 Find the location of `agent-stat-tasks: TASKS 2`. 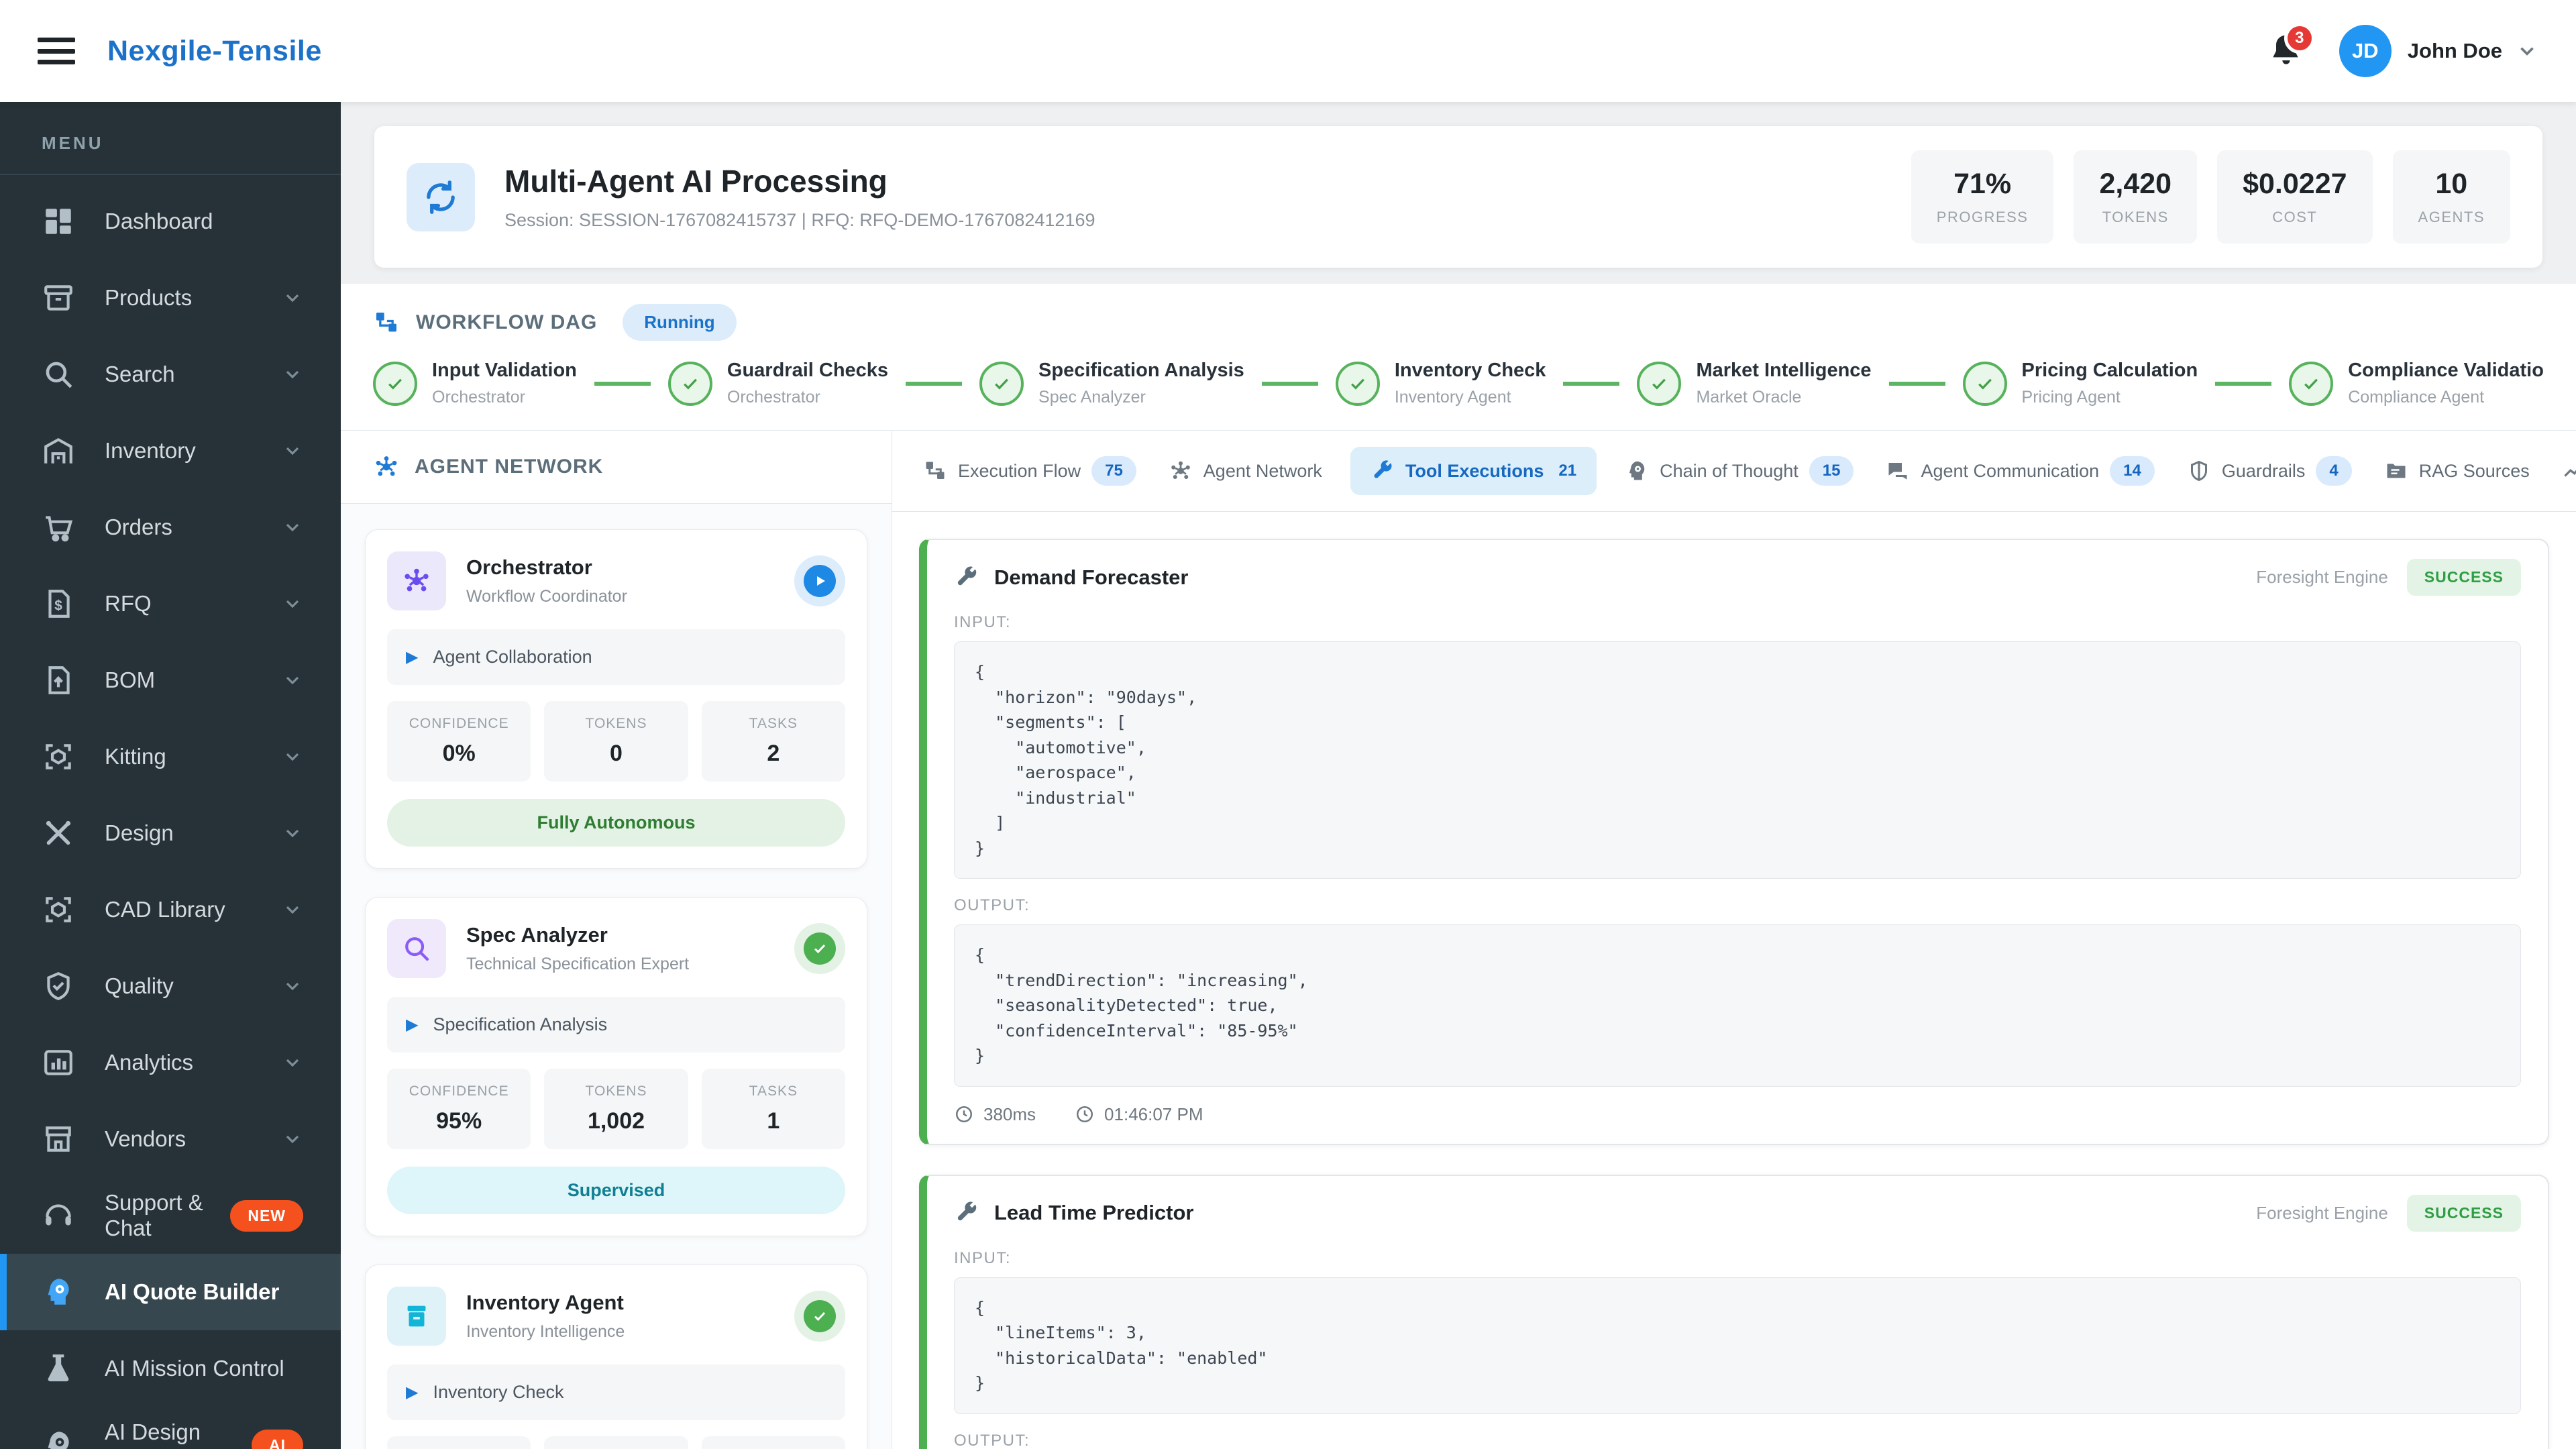

agent-stat-tasks: TASKS 2 is located at coordinates (773, 741).